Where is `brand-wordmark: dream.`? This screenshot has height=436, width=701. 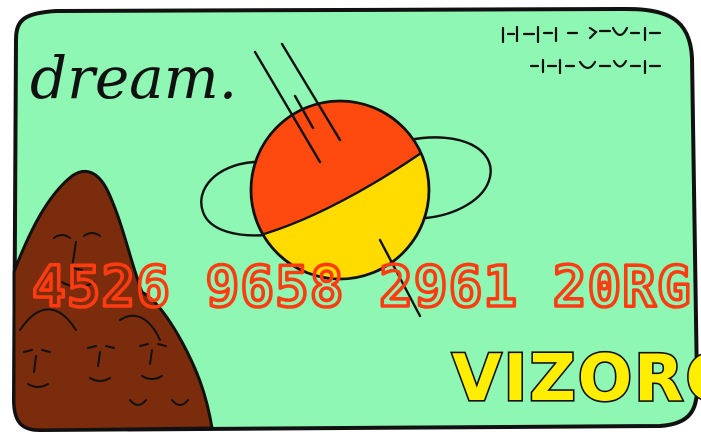
brand-wordmark: dream. is located at coordinates (133, 78).